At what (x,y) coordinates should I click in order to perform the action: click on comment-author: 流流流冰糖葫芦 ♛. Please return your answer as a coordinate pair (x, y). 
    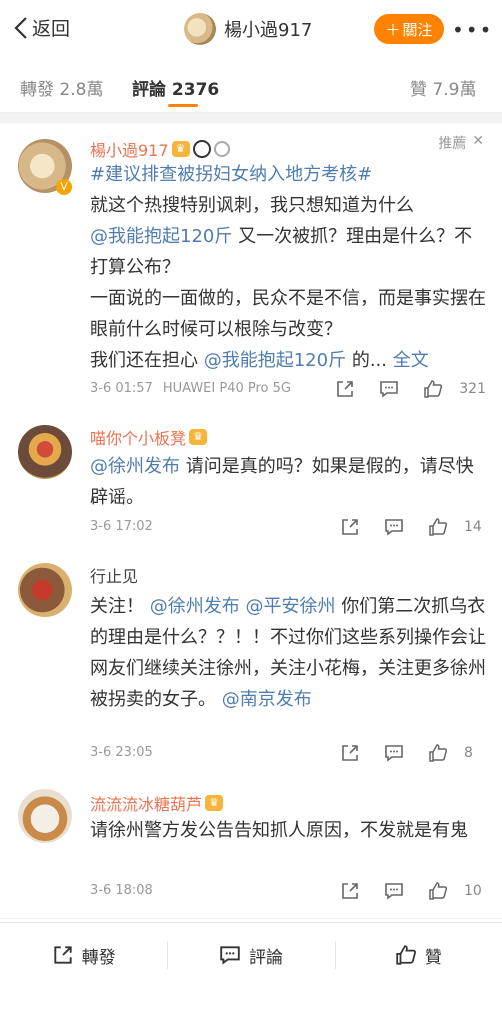
    Looking at the image, I should click on (157, 803).